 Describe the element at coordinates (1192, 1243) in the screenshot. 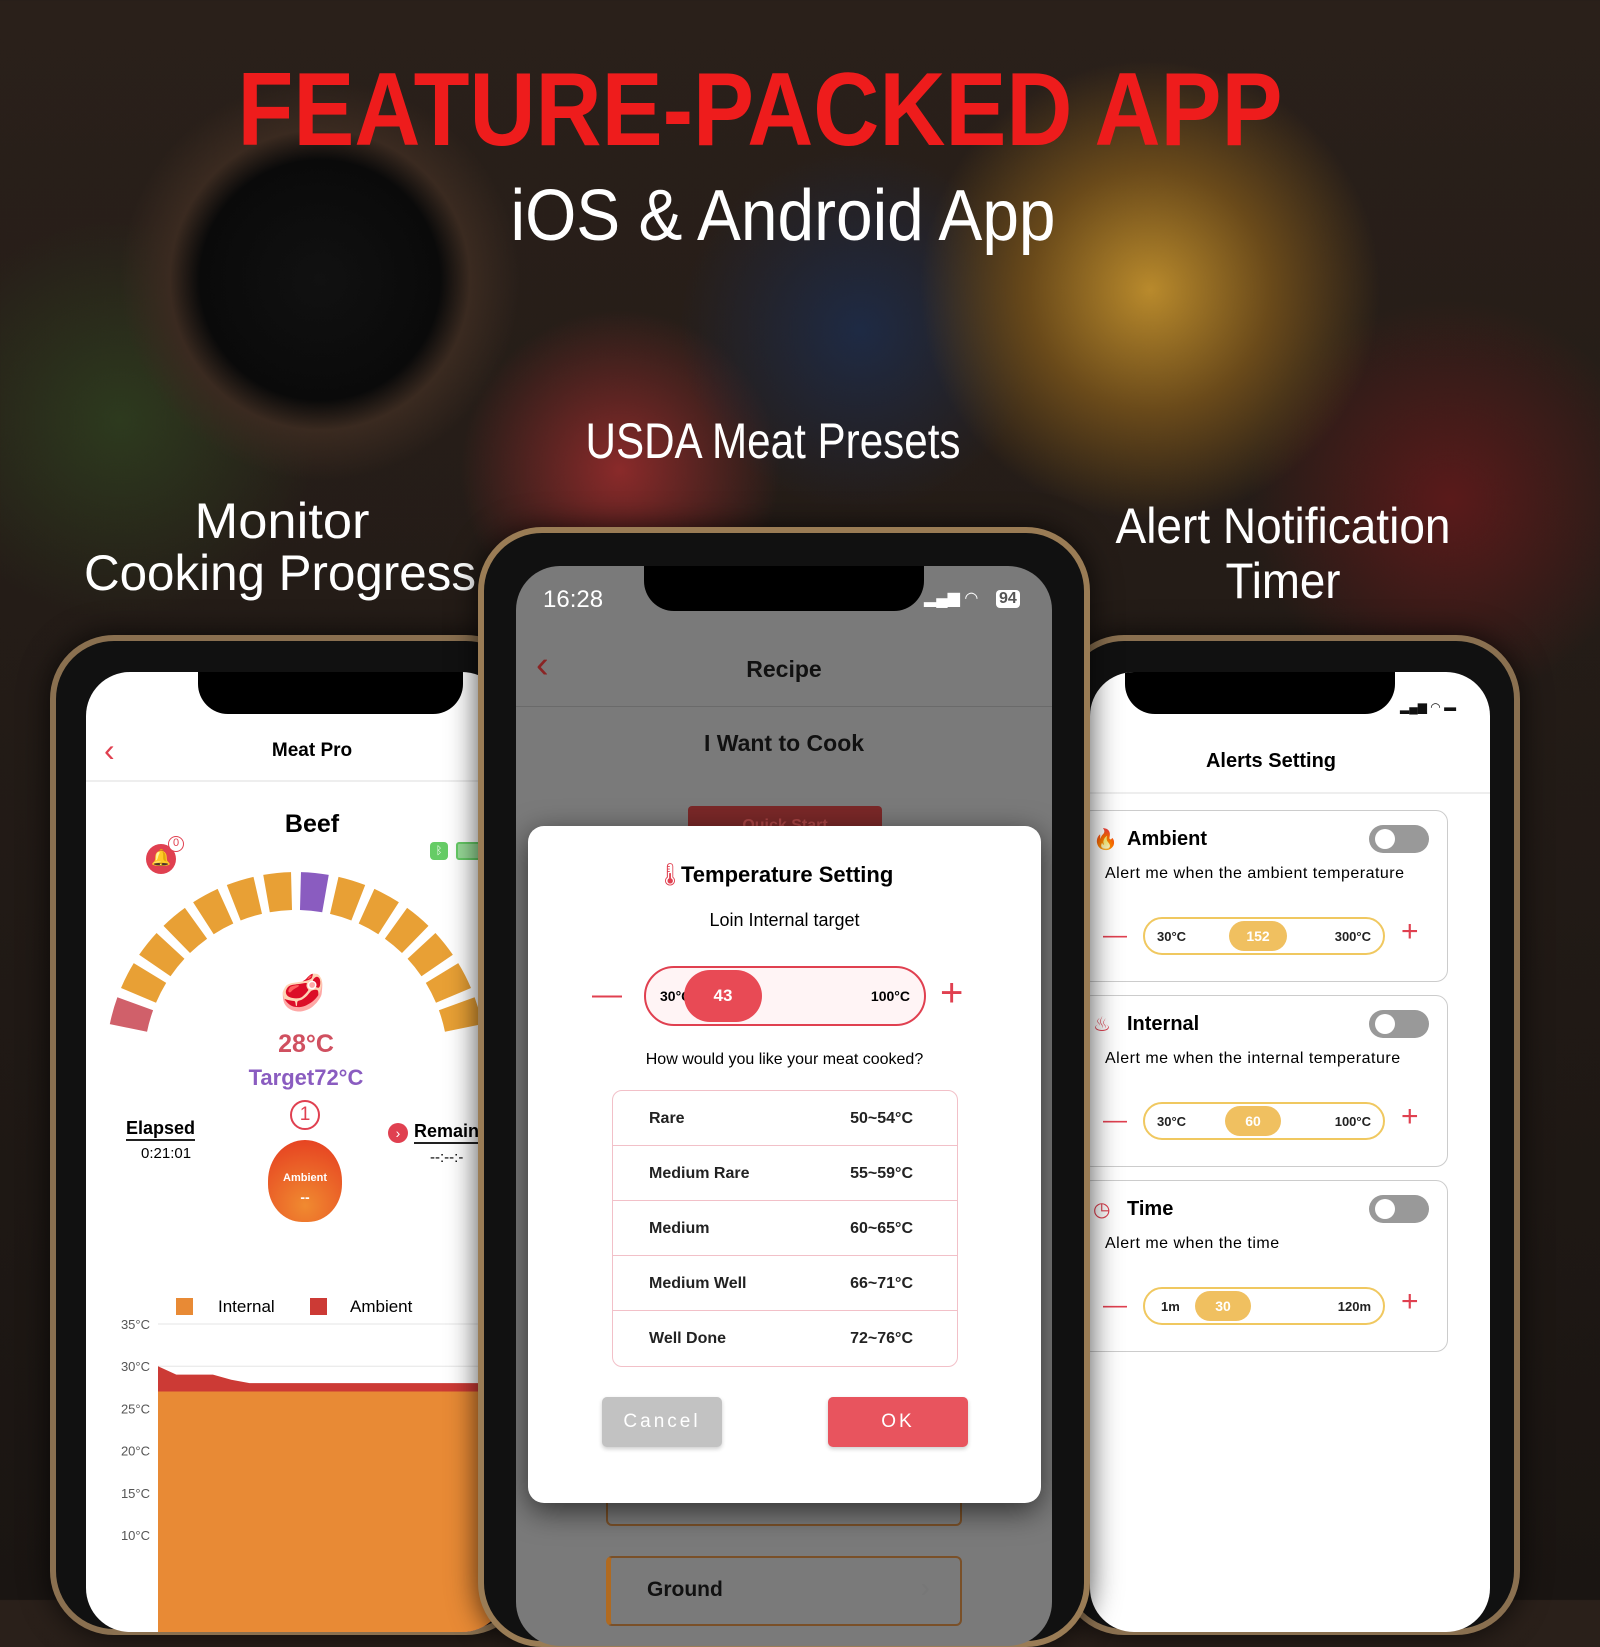

I see `alert-description: Alert me when the time` at that location.